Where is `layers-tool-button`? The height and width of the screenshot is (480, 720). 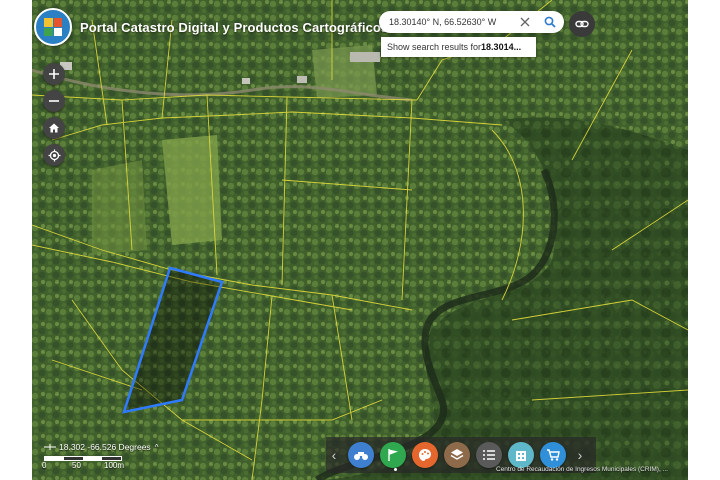 layers-tool-button is located at coordinates (457, 455).